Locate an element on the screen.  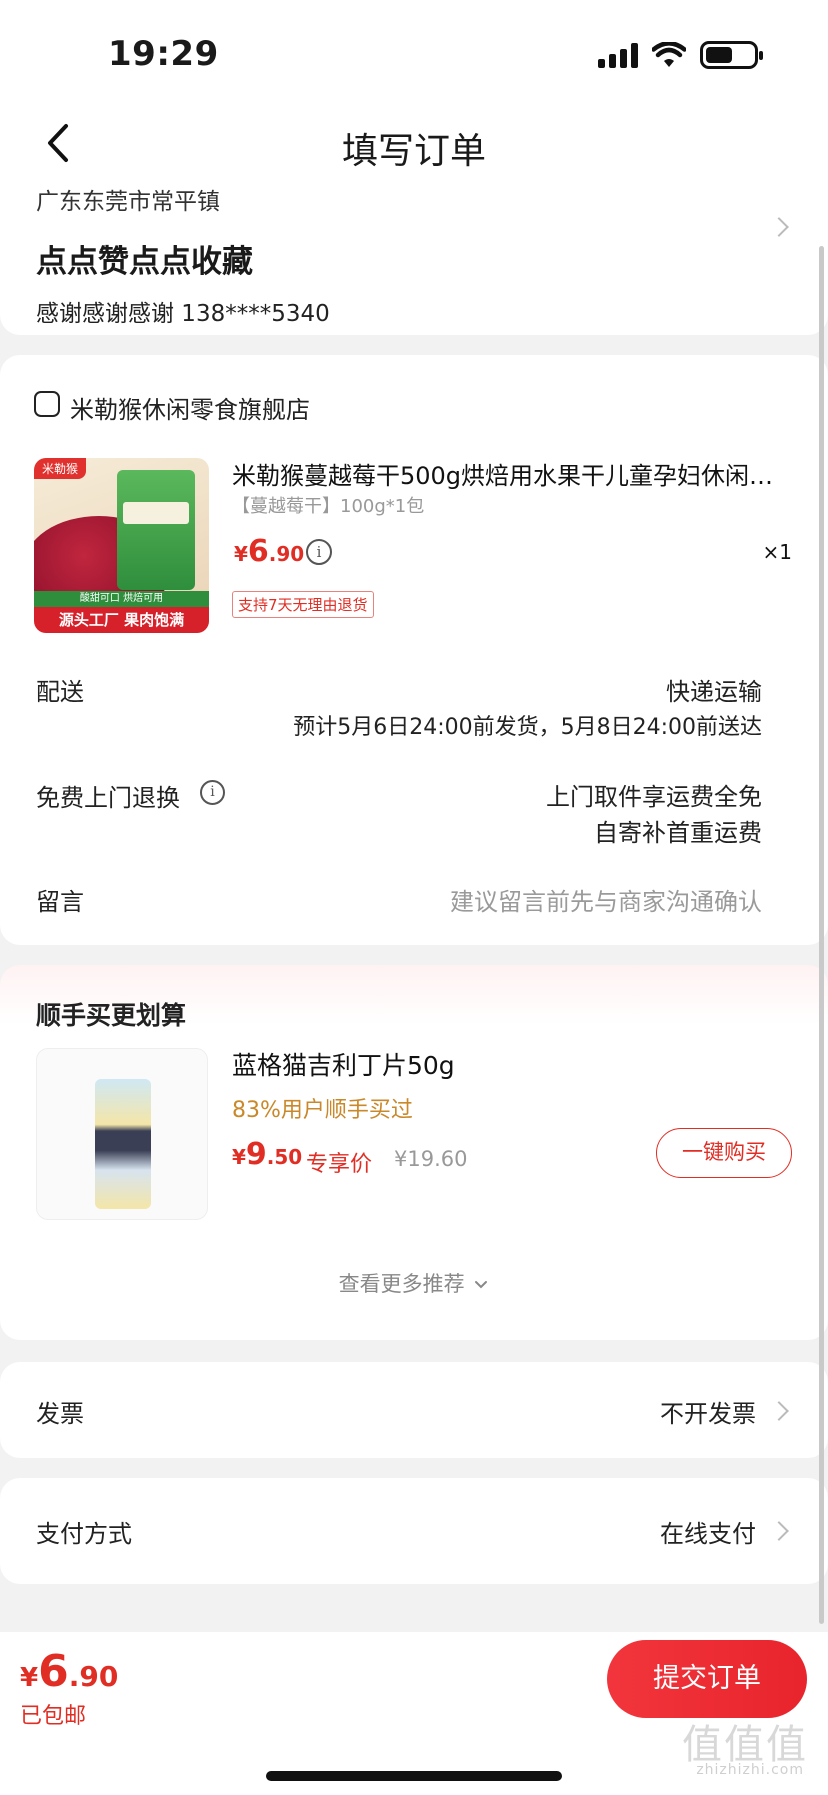
more-recommend-link: 查看更多推荐 is located at coordinates (414, 1283).